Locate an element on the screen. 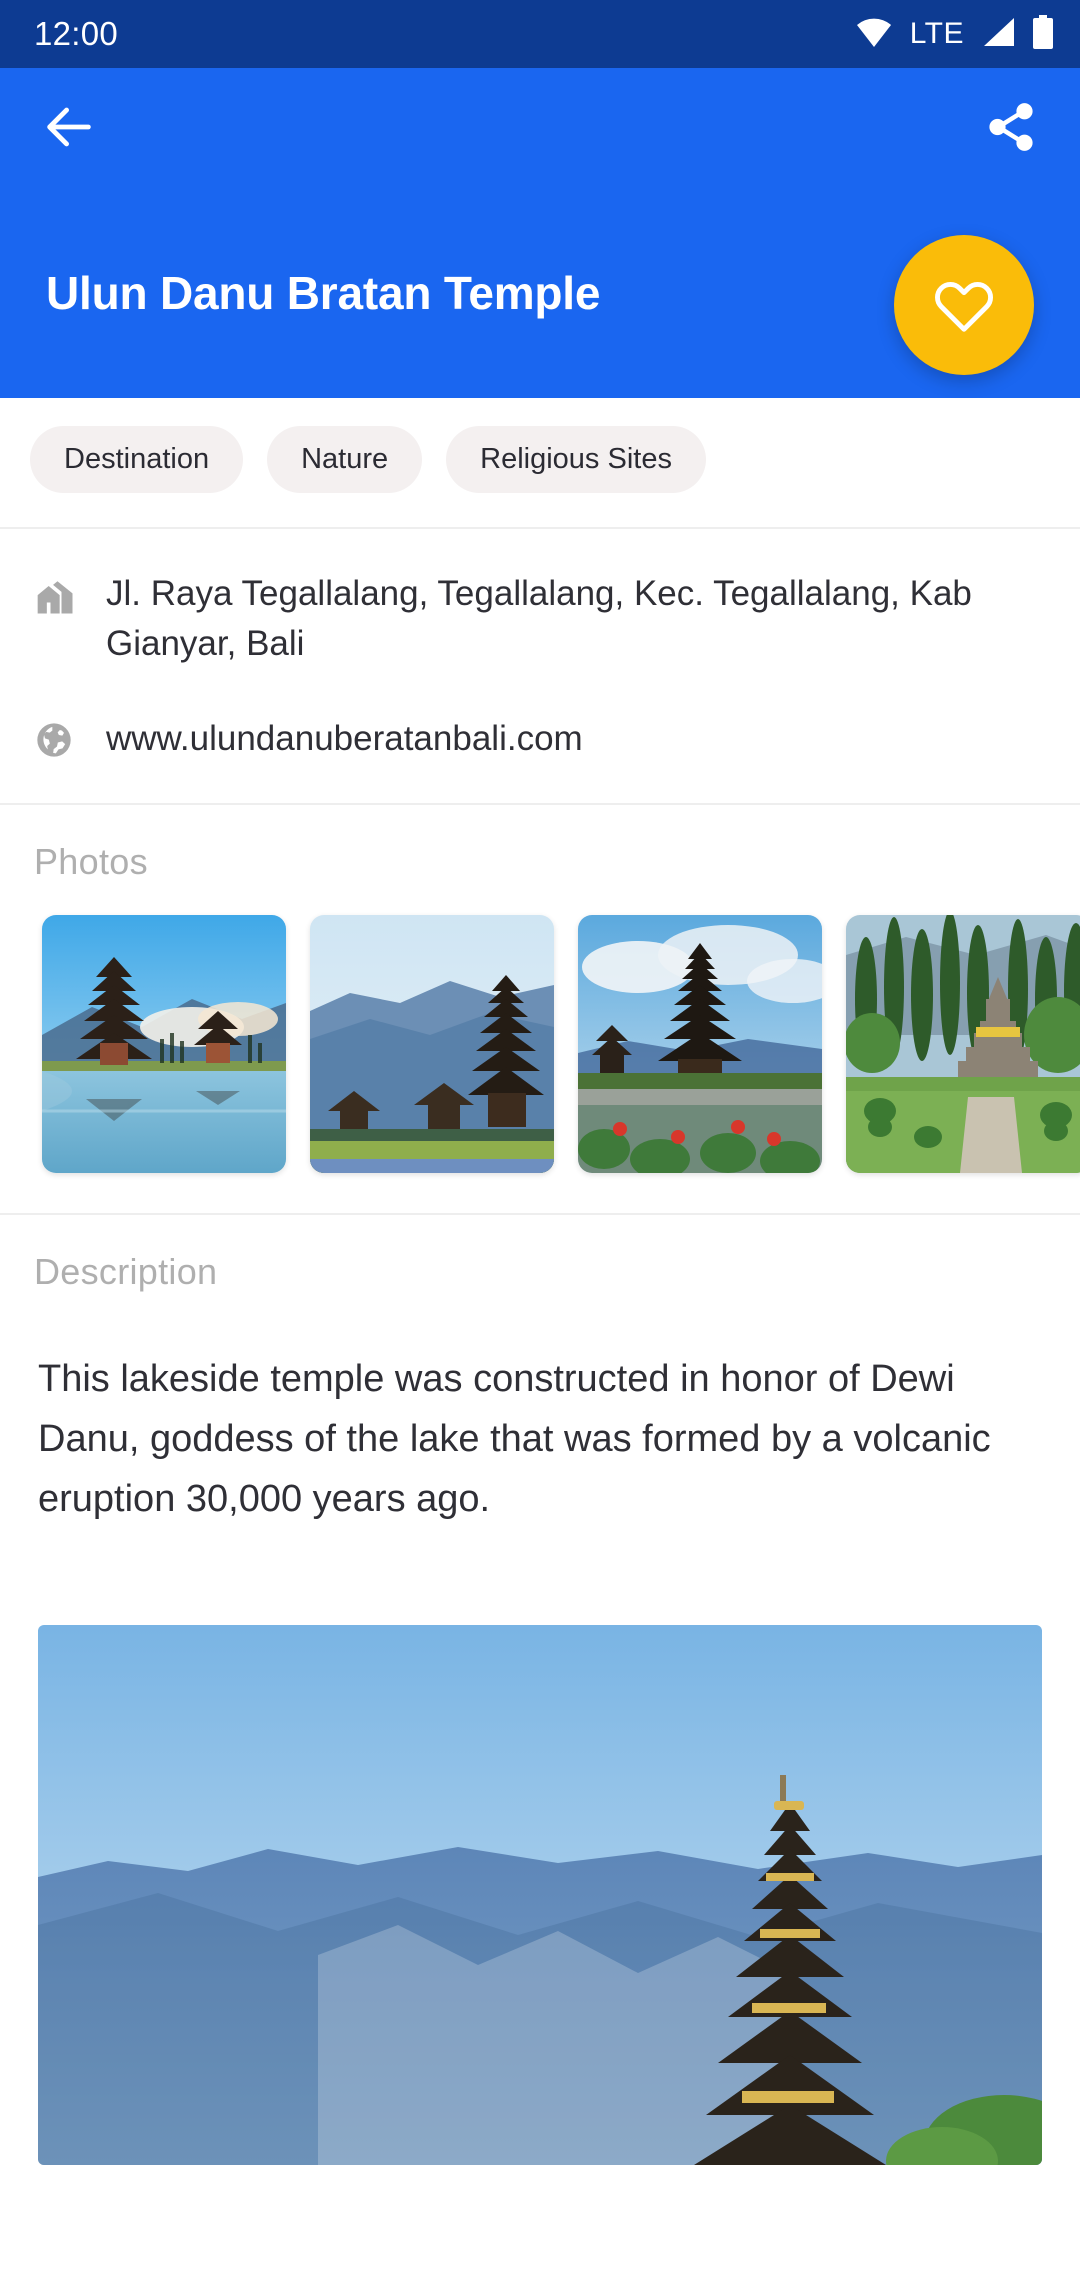 This screenshot has width=1080, height=2280. website-text: www.ulundanuberatanbali.com is located at coordinates (344, 739).